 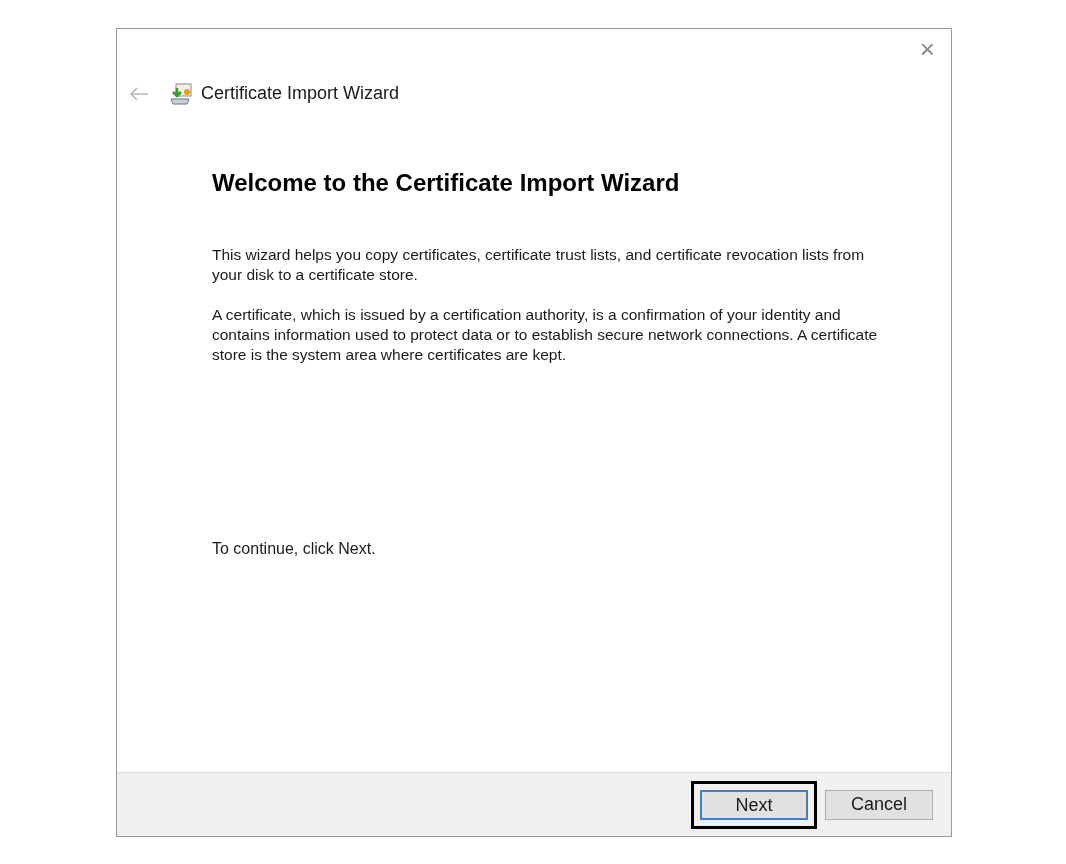 I want to click on dialog-button: Next, so click(x=754, y=804).